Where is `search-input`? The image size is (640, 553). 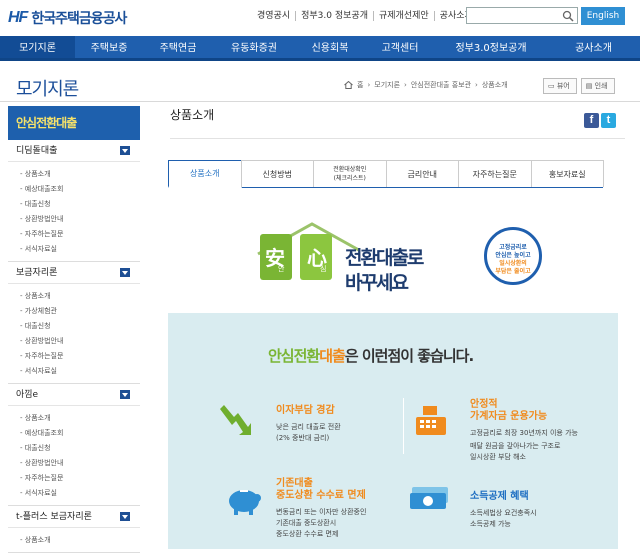 search-input is located at coordinates (522, 15).